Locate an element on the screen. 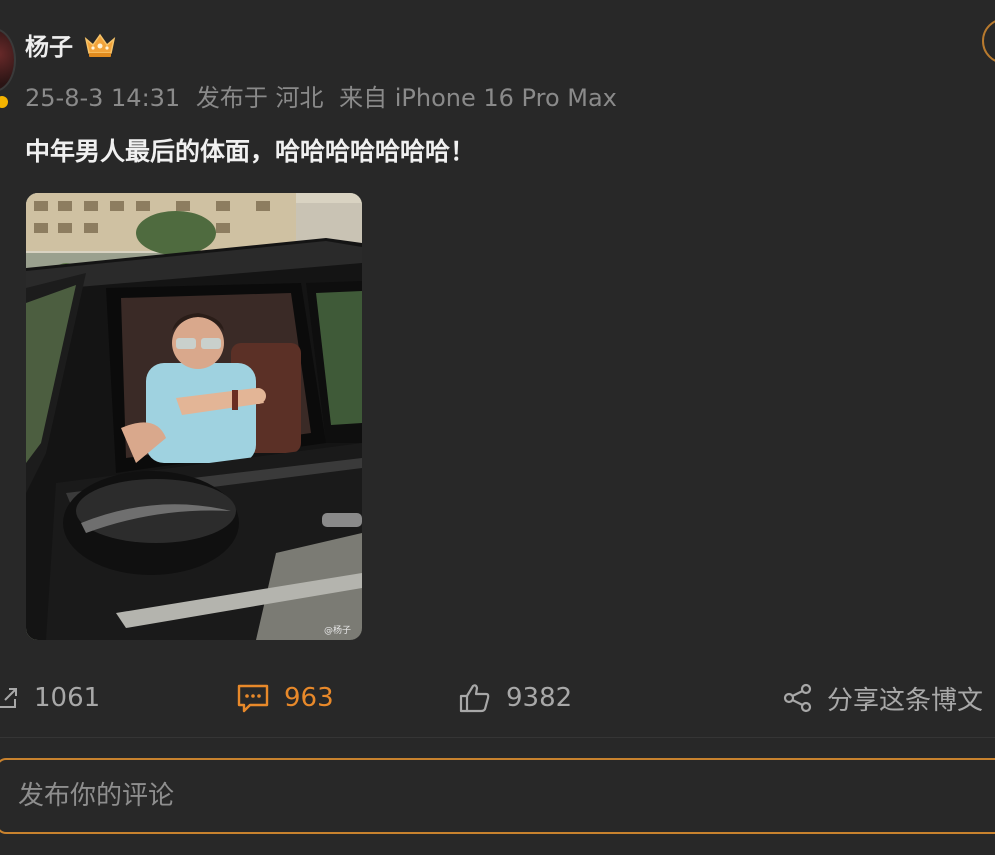 The image size is (995, 855). like-button: 9382 is located at coordinates (515, 698).